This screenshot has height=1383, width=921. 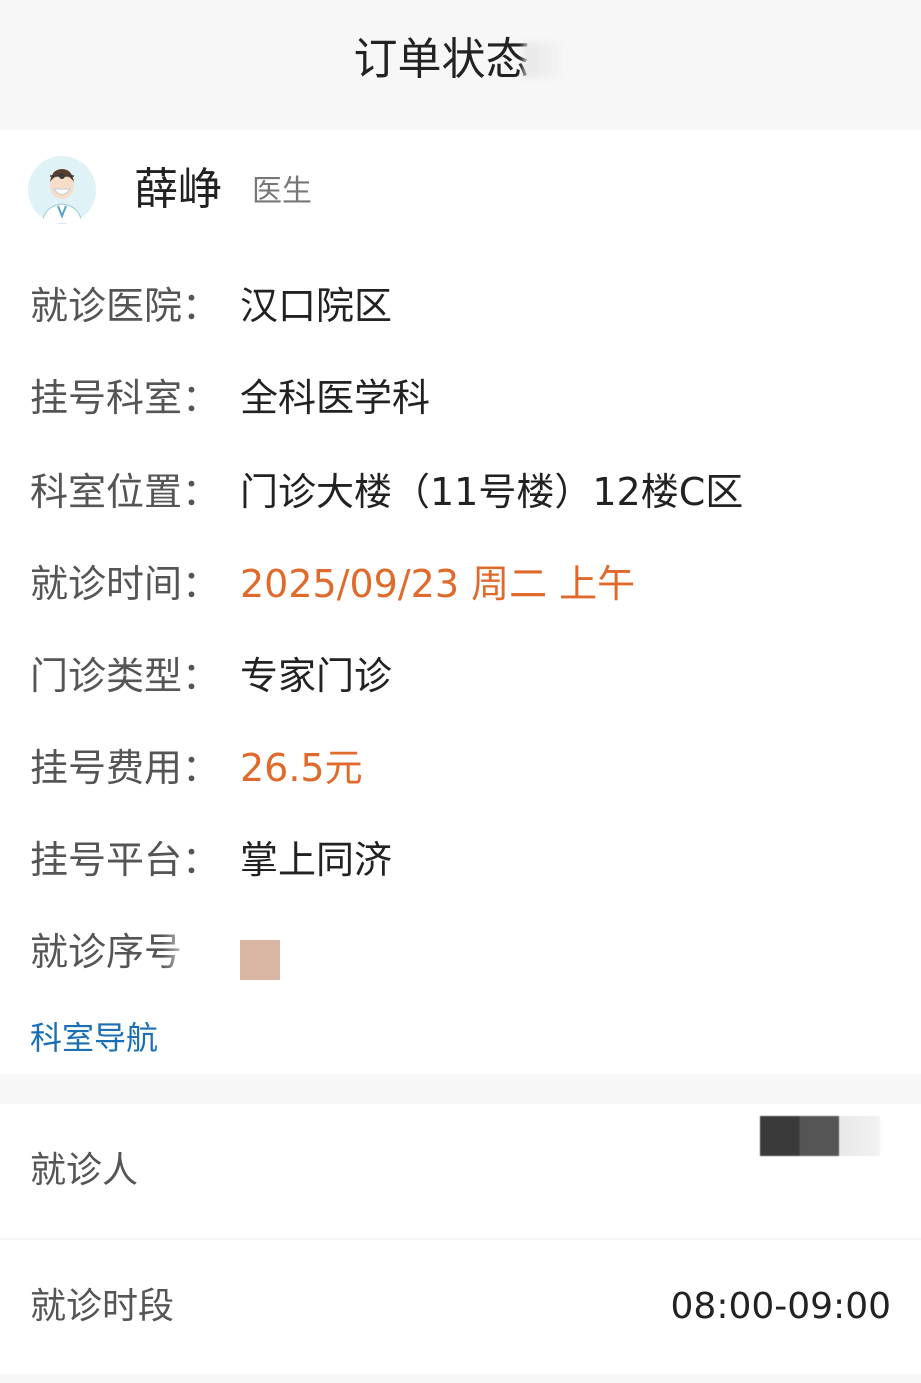 I want to click on visit-time-label: 就诊时间：, so click(x=125, y=584).